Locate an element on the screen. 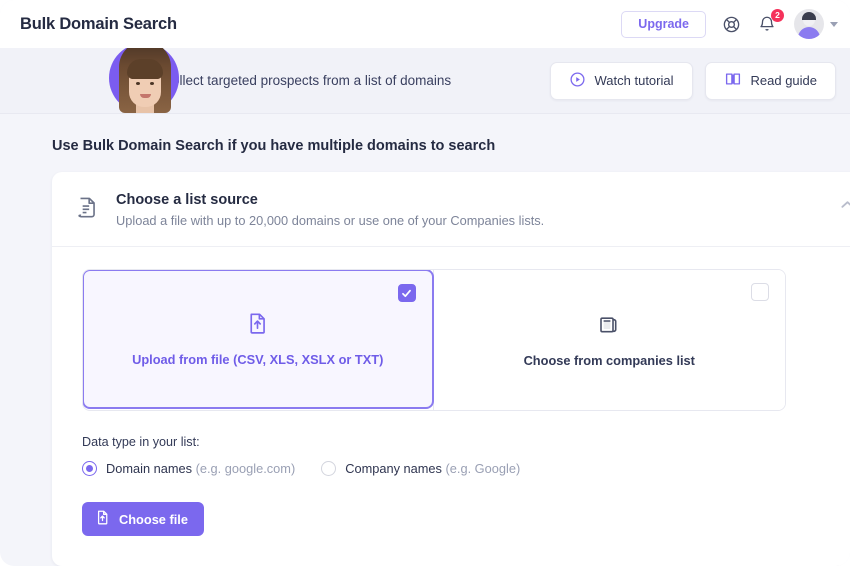 Image resolution: width=850 pixels, height=566 pixels. chevron-up-icon is located at coordinates (845, 205).